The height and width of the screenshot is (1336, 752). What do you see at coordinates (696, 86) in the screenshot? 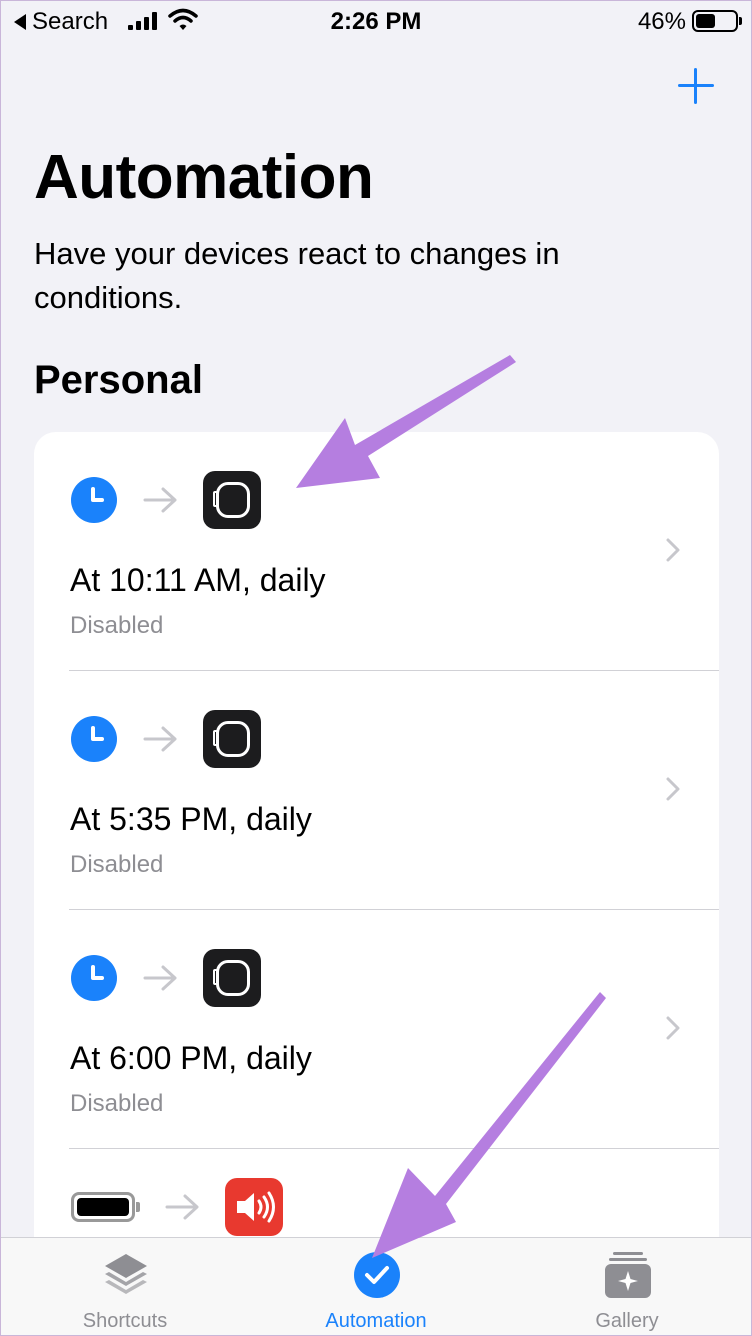
I see `add-automation-button` at bounding box center [696, 86].